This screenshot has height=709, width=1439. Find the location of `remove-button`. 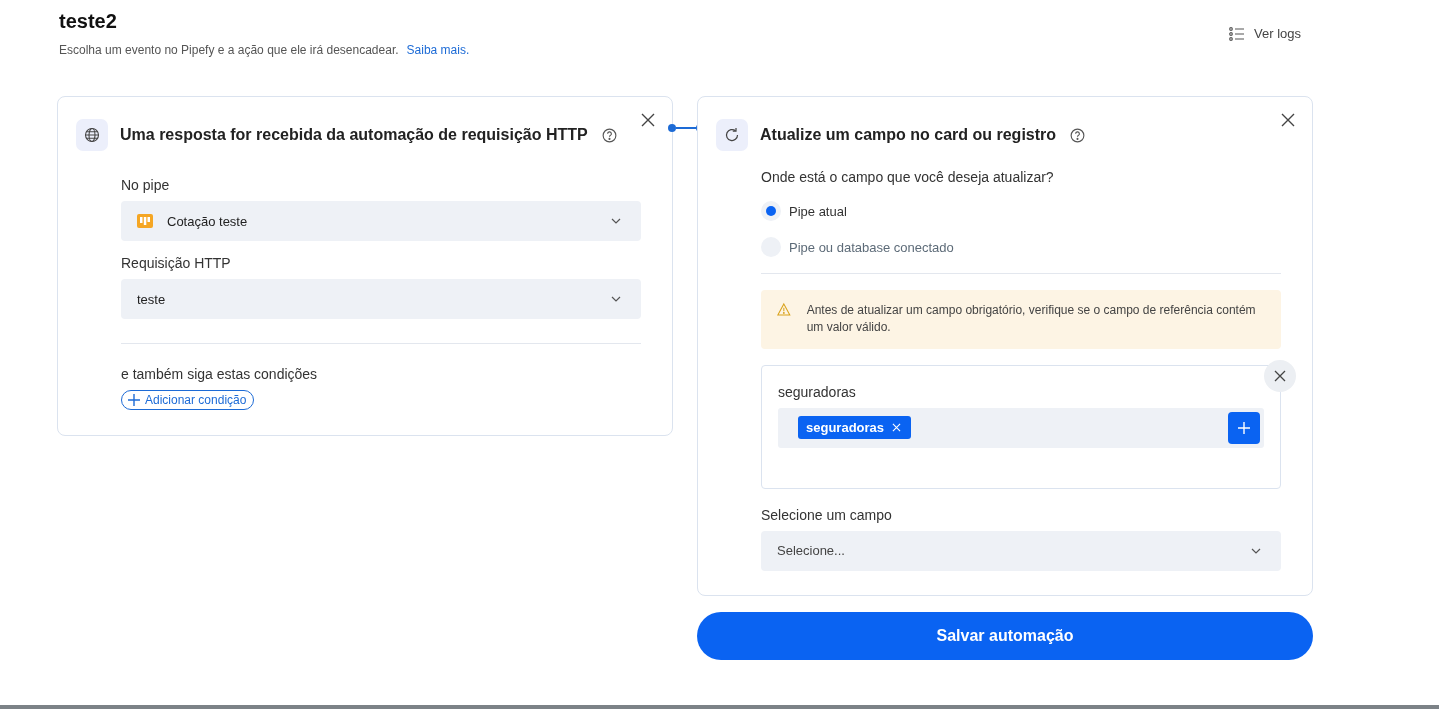

remove-button is located at coordinates (1280, 375).